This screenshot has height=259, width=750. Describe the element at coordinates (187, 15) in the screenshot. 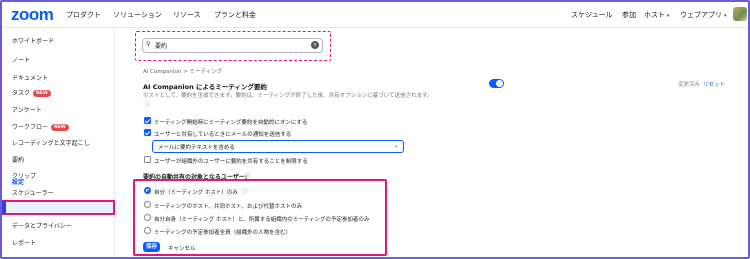

I see `nav-resources: リソース` at that location.